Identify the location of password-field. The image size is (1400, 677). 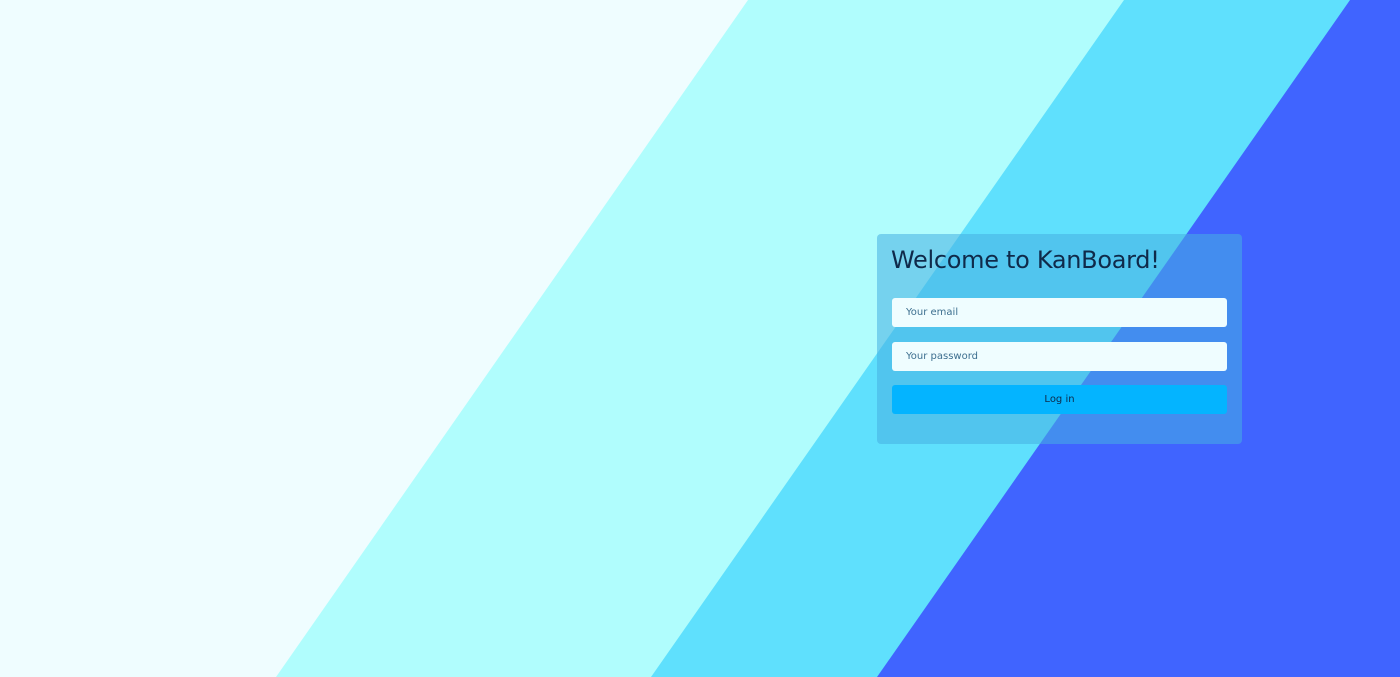
(1059, 356).